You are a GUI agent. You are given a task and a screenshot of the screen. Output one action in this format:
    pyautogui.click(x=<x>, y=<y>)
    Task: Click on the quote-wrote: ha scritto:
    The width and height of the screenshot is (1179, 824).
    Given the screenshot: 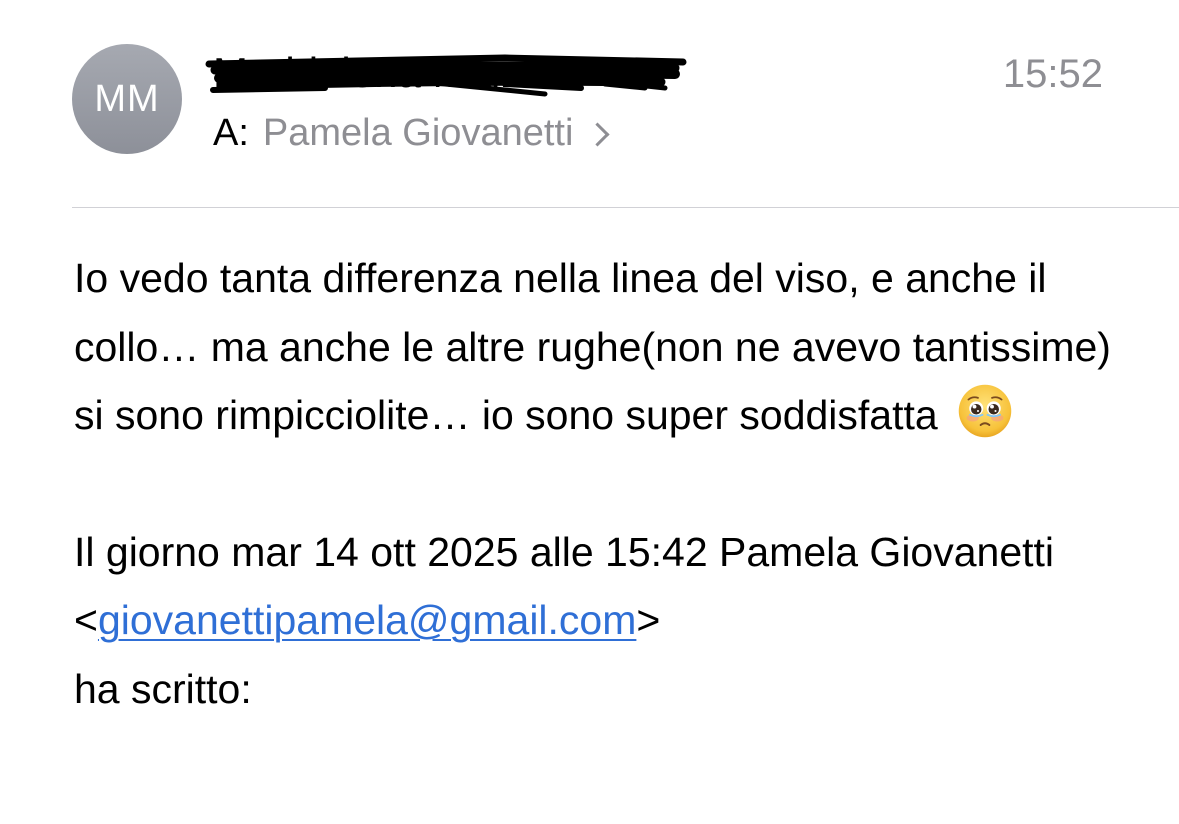 What is the action you would take?
    pyautogui.click(x=163, y=688)
    